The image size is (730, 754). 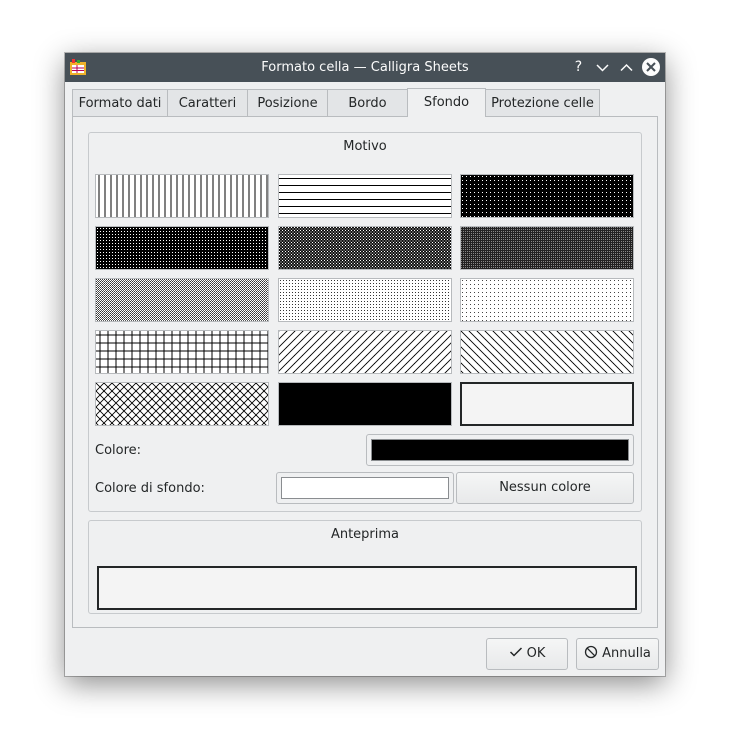 I want to click on tab-posizione: Posizione, so click(x=287, y=102).